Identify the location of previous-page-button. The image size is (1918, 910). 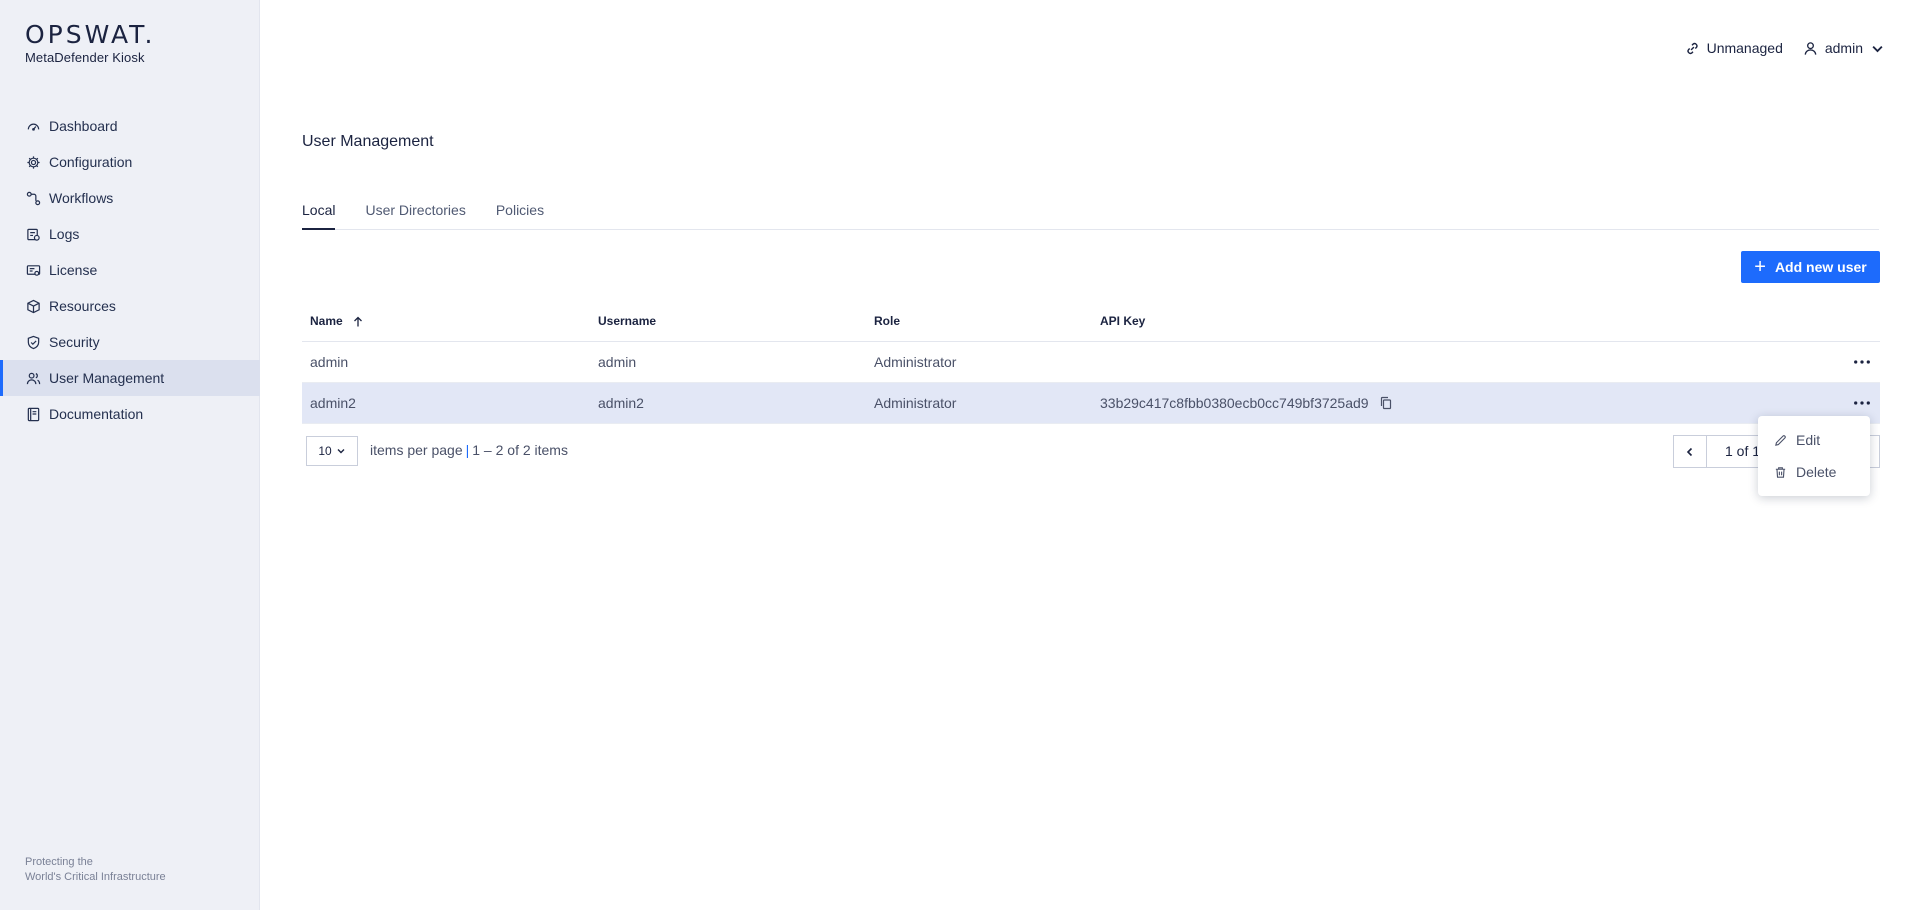
(1690, 451).